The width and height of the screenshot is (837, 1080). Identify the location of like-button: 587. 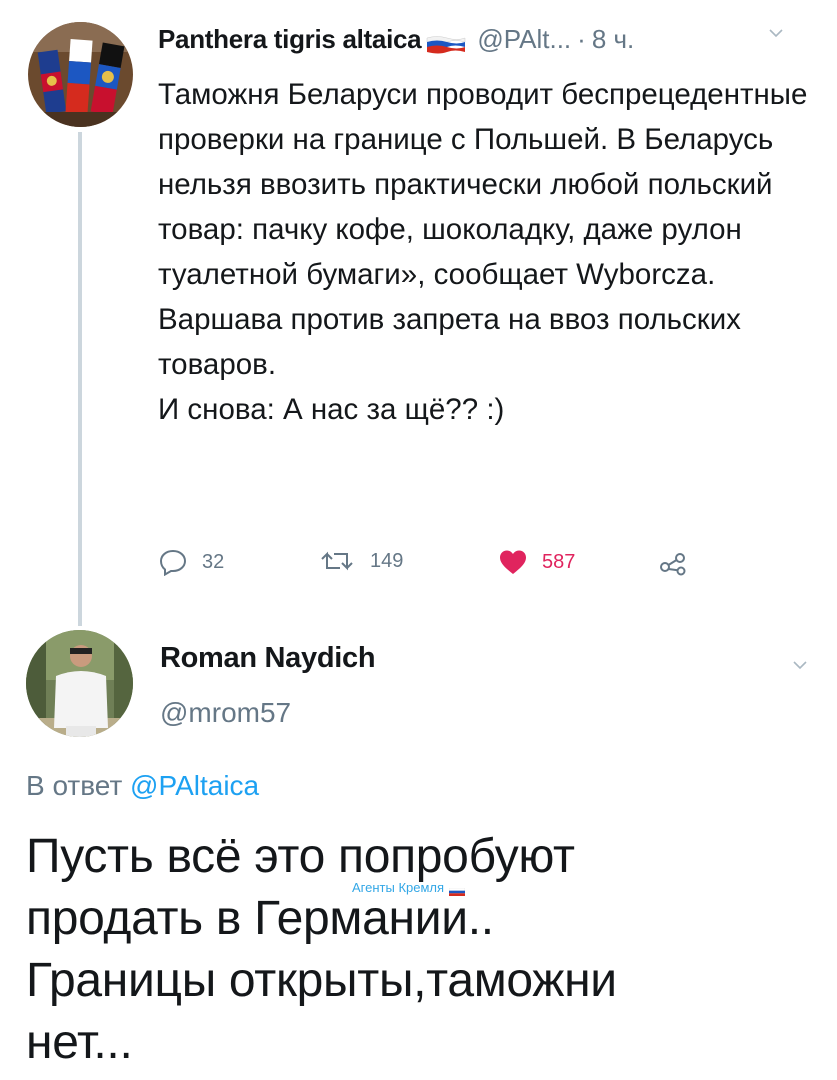
(536, 562).